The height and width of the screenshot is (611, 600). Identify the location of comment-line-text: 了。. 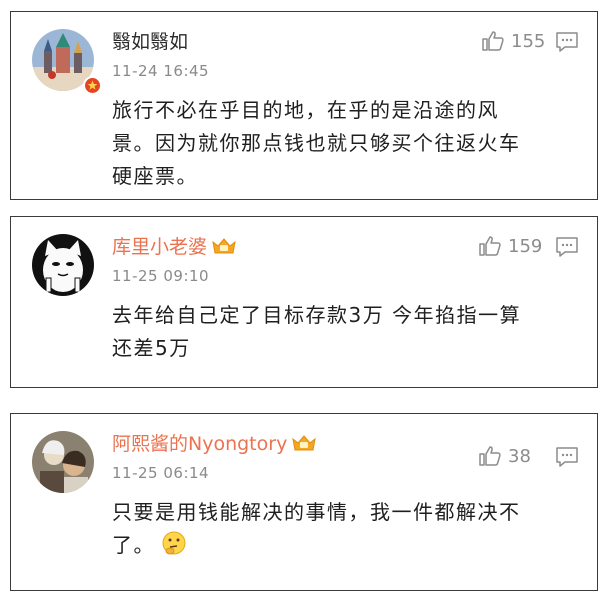
(133, 545).